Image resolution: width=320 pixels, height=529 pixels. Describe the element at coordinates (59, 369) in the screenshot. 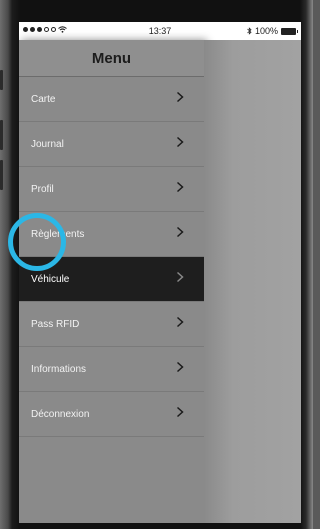

I see `menu-item-label: Informations` at that location.